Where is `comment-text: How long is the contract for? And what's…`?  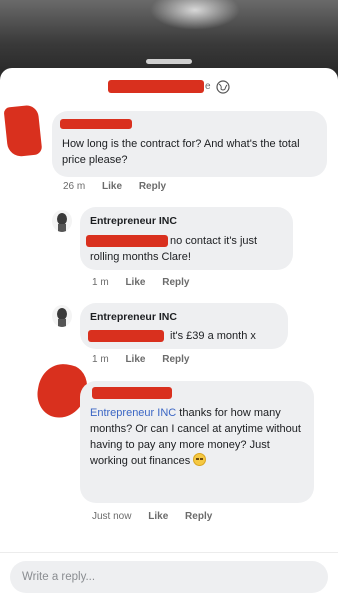
comment-text: How long is the contract for? And what's… is located at coordinates (181, 152).